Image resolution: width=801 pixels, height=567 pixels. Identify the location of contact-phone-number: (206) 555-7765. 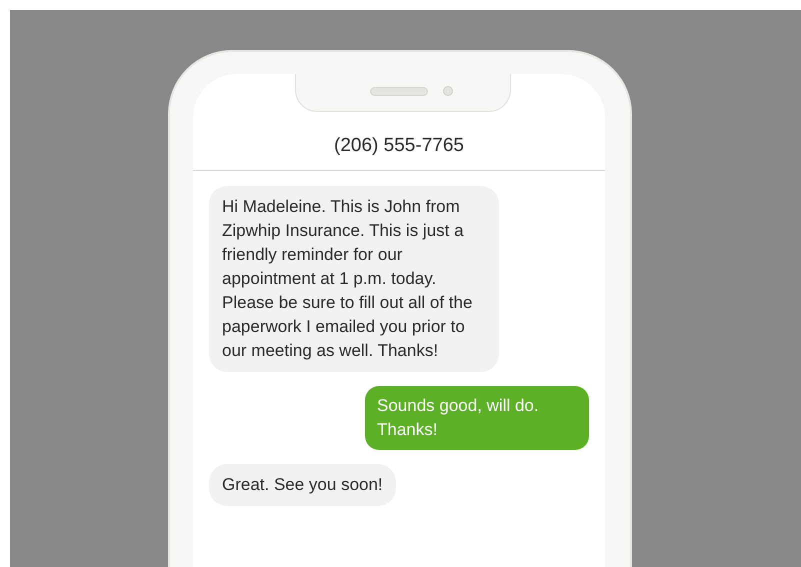
(399, 146).